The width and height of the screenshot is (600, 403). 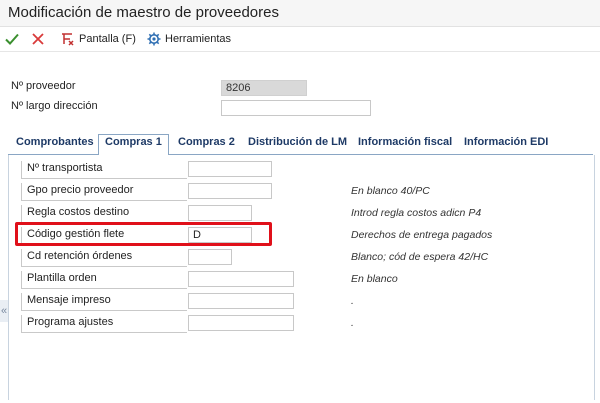 What do you see at coordinates (154, 39) in the screenshot?
I see `gear-icon` at bounding box center [154, 39].